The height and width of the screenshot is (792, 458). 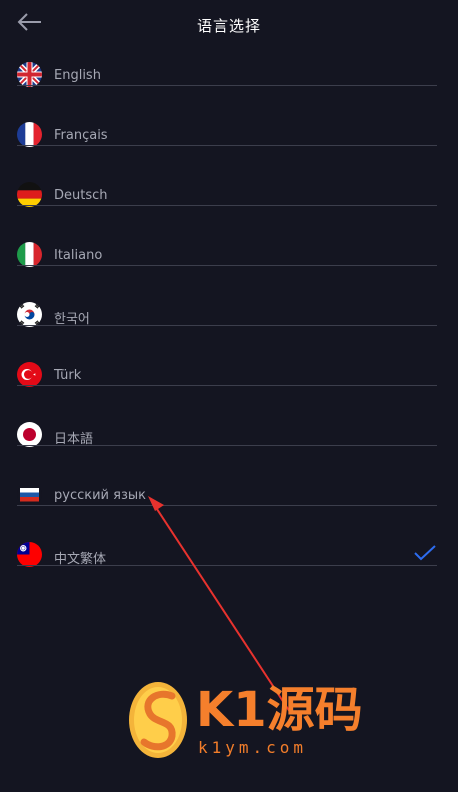 I want to click on language-item-japanese: 日本語, so click(x=229, y=446).